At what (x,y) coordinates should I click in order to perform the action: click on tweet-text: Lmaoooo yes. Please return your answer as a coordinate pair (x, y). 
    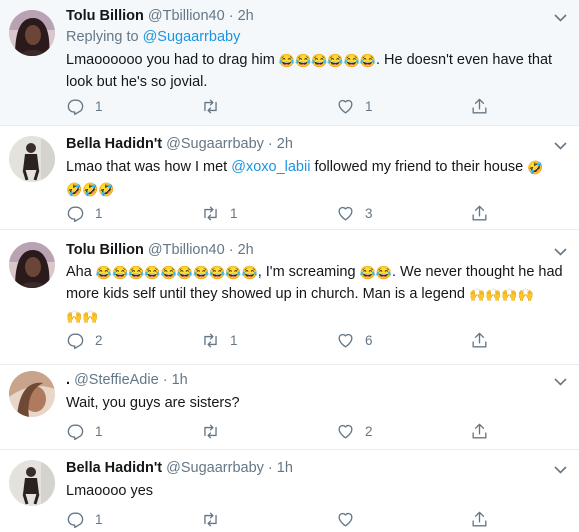
    Looking at the image, I should click on (318, 491).